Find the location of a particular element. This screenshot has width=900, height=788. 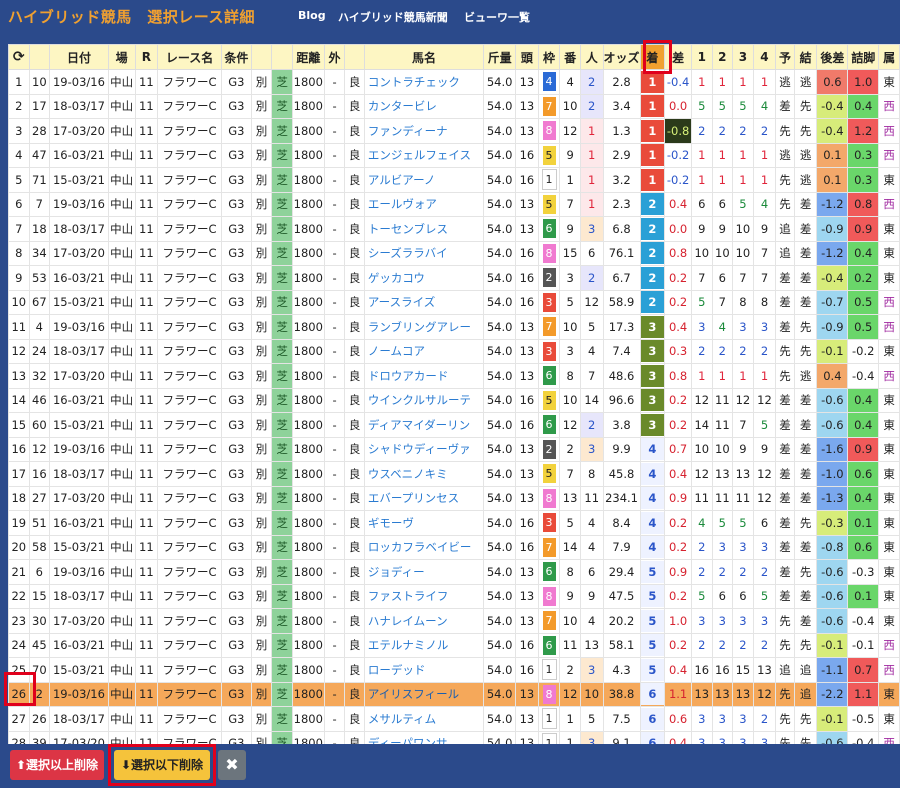

cell-horse-name: メサルティム is located at coordinates (424, 719).